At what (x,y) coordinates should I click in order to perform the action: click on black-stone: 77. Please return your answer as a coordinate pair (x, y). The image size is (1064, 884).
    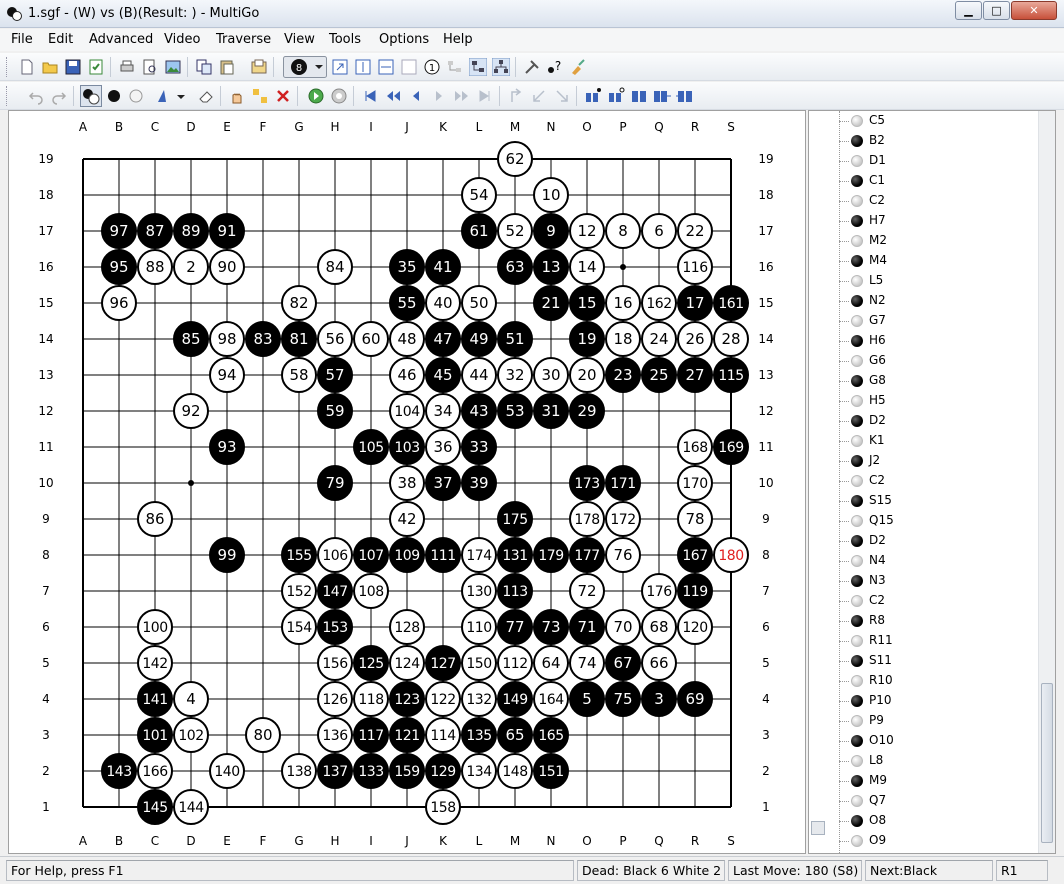
    Looking at the image, I should click on (515, 627).